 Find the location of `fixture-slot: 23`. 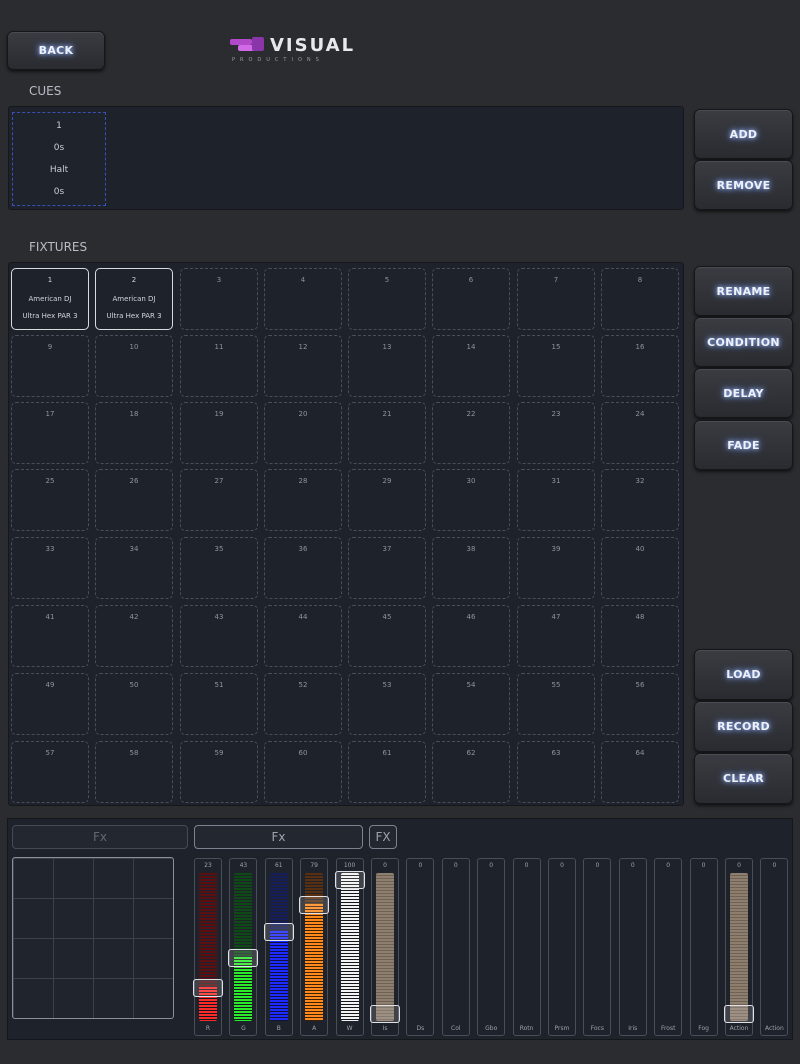

fixture-slot: 23 is located at coordinates (556, 433).